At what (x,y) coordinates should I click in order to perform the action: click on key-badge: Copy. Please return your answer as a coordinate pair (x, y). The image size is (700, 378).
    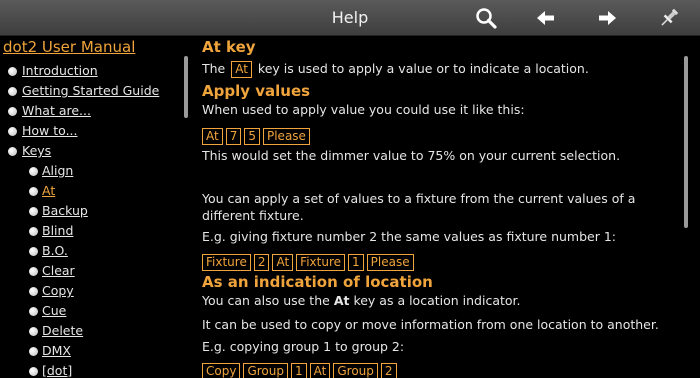
    Looking at the image, I should click on (221, 370).